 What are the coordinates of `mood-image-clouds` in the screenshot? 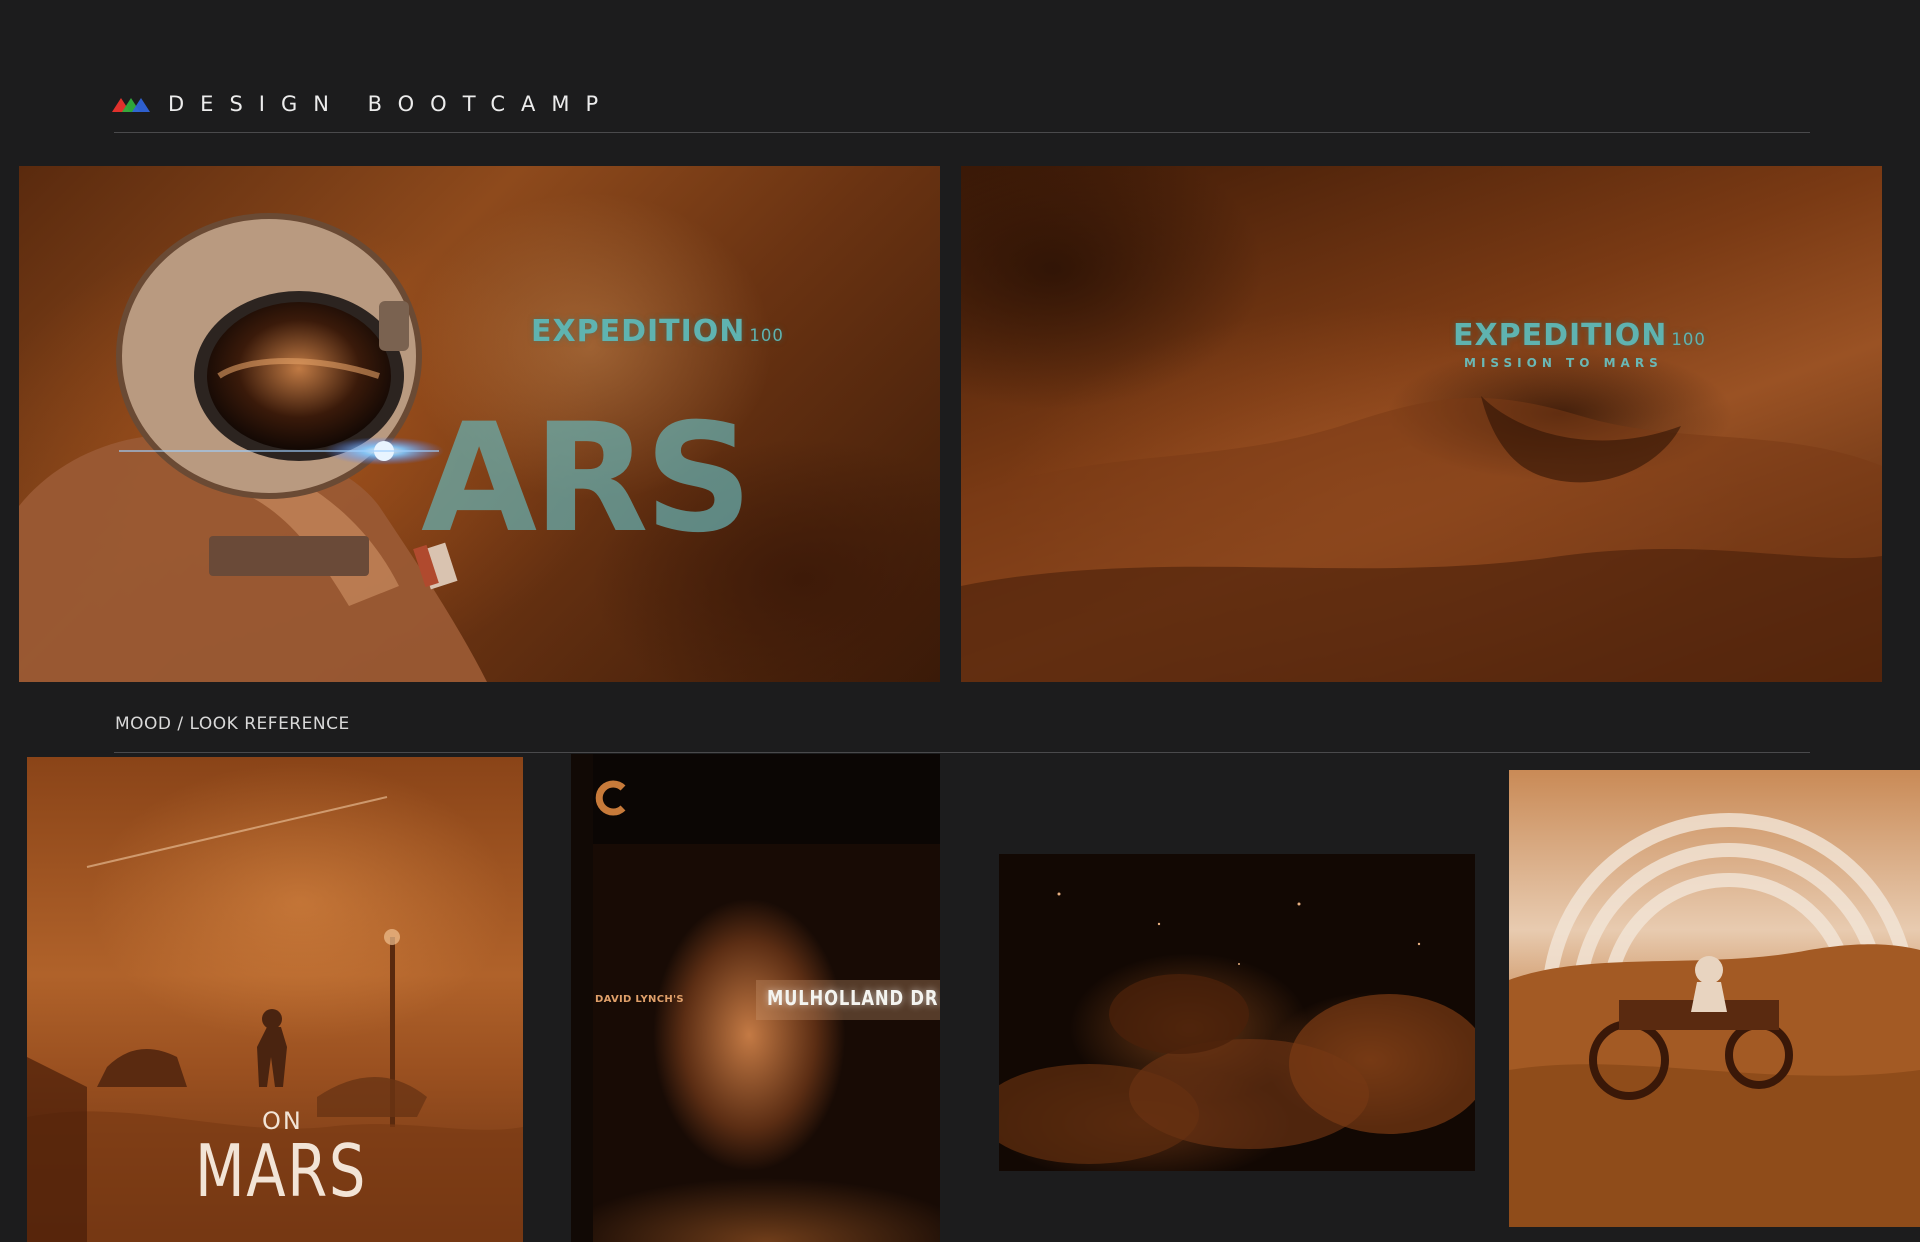 It's located at (1237, 1012).